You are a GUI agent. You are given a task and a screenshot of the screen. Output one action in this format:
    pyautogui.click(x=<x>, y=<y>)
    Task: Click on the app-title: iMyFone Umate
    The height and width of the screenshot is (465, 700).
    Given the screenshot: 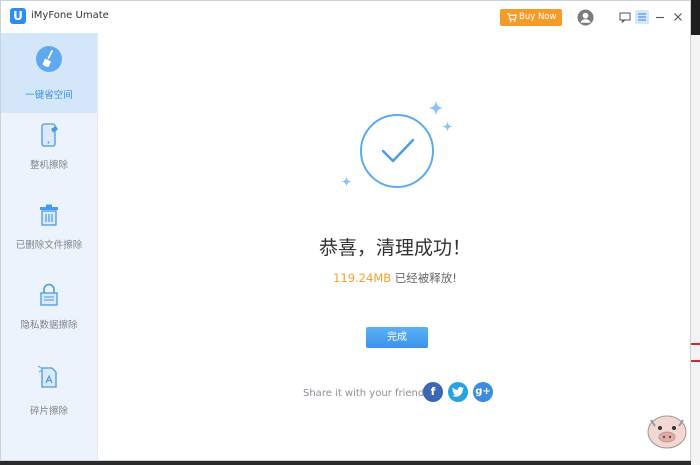 What is the action you would take?
    pyautogui.click(x=70, y=15)
    